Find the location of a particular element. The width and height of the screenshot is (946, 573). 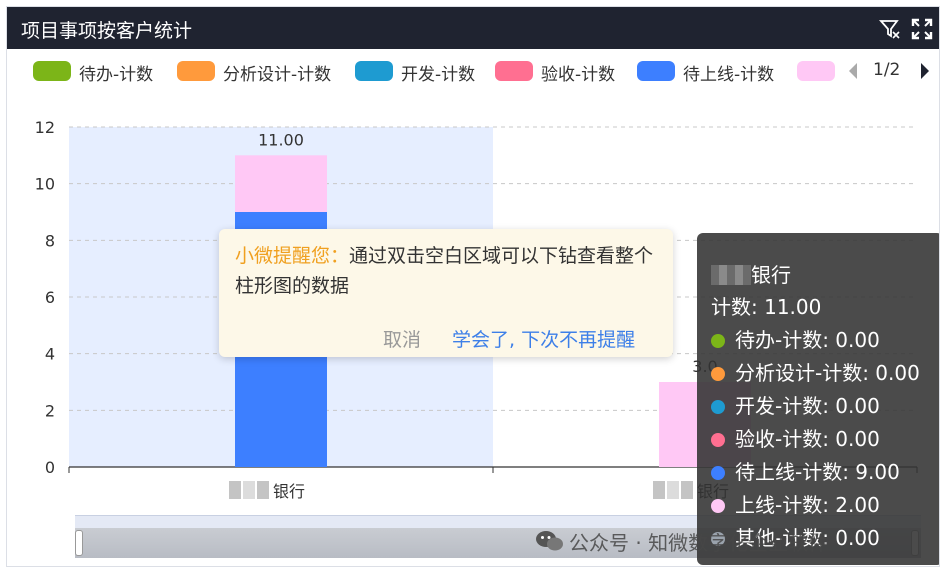

tooltip-row-label: 上线-计数: 2.00 is located at coordinates (807, 505).